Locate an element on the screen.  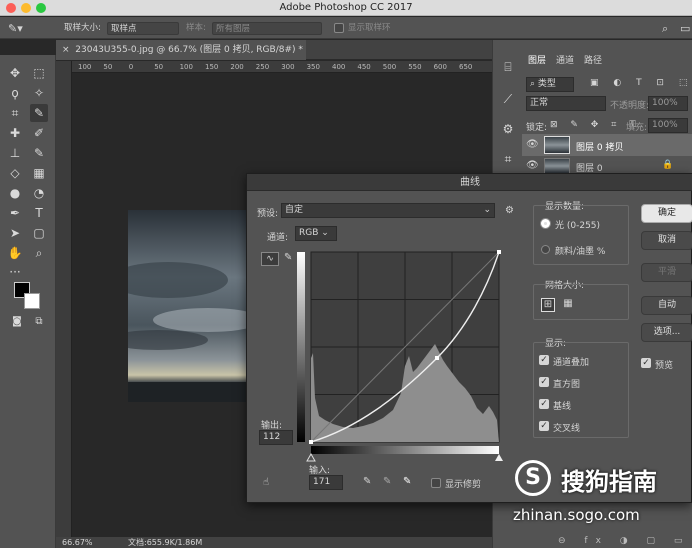
ruler-tick-label: 450 is located at coordinates (364, 67).